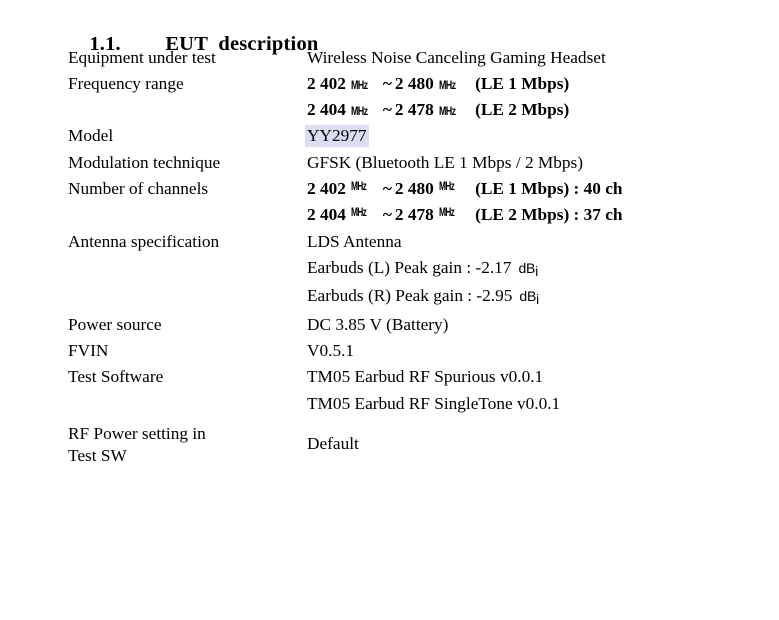  What do you see at coordinates (410, 296) in the screenshot?
I see `value-text: Earbuds (R) Peak gain : -2.95` at bounding box center [410, 296].